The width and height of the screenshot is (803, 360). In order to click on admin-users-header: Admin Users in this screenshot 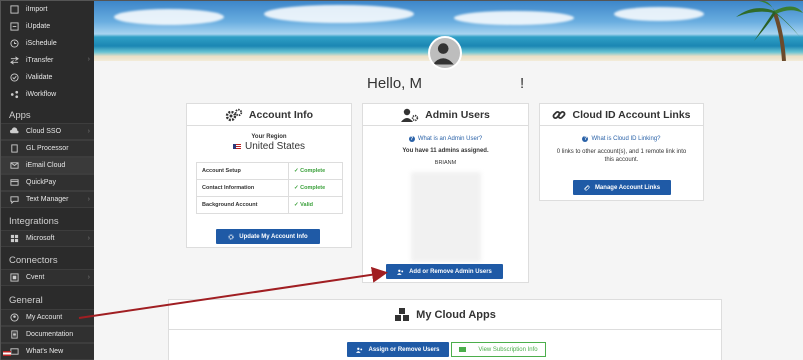, I will do `click(445, 115)`.